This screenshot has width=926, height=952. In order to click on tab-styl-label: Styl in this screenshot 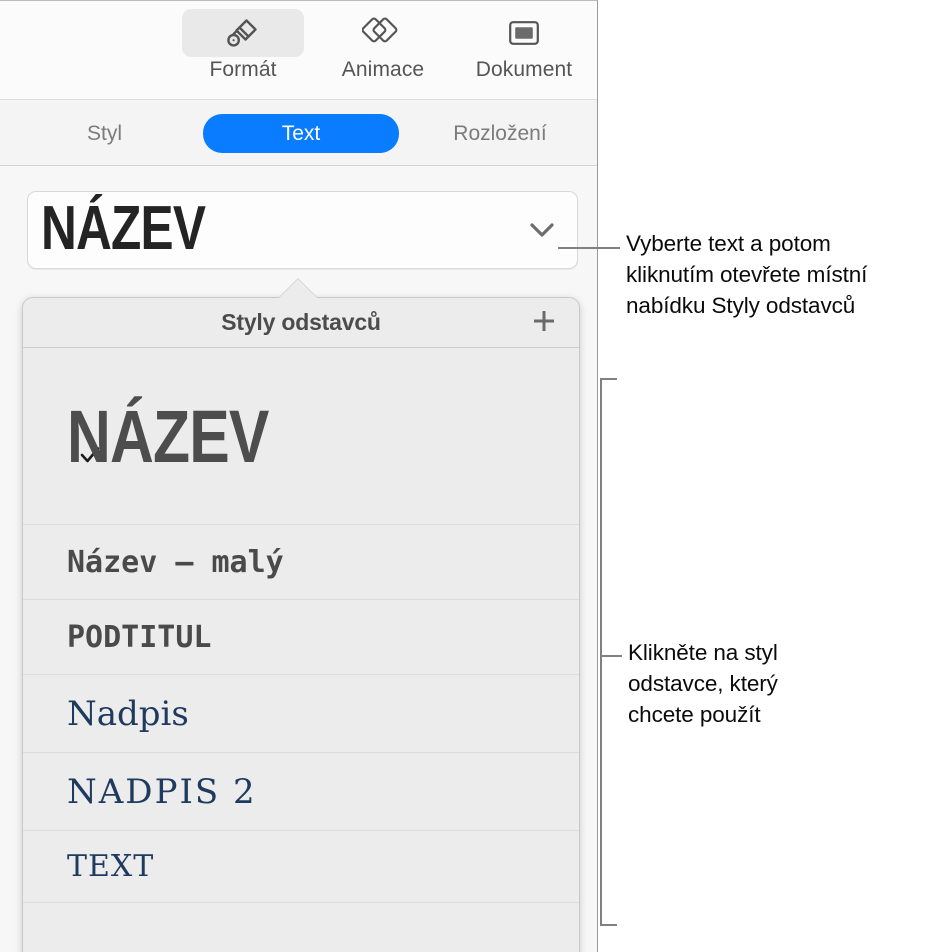, I will do `click(104, 133)`.